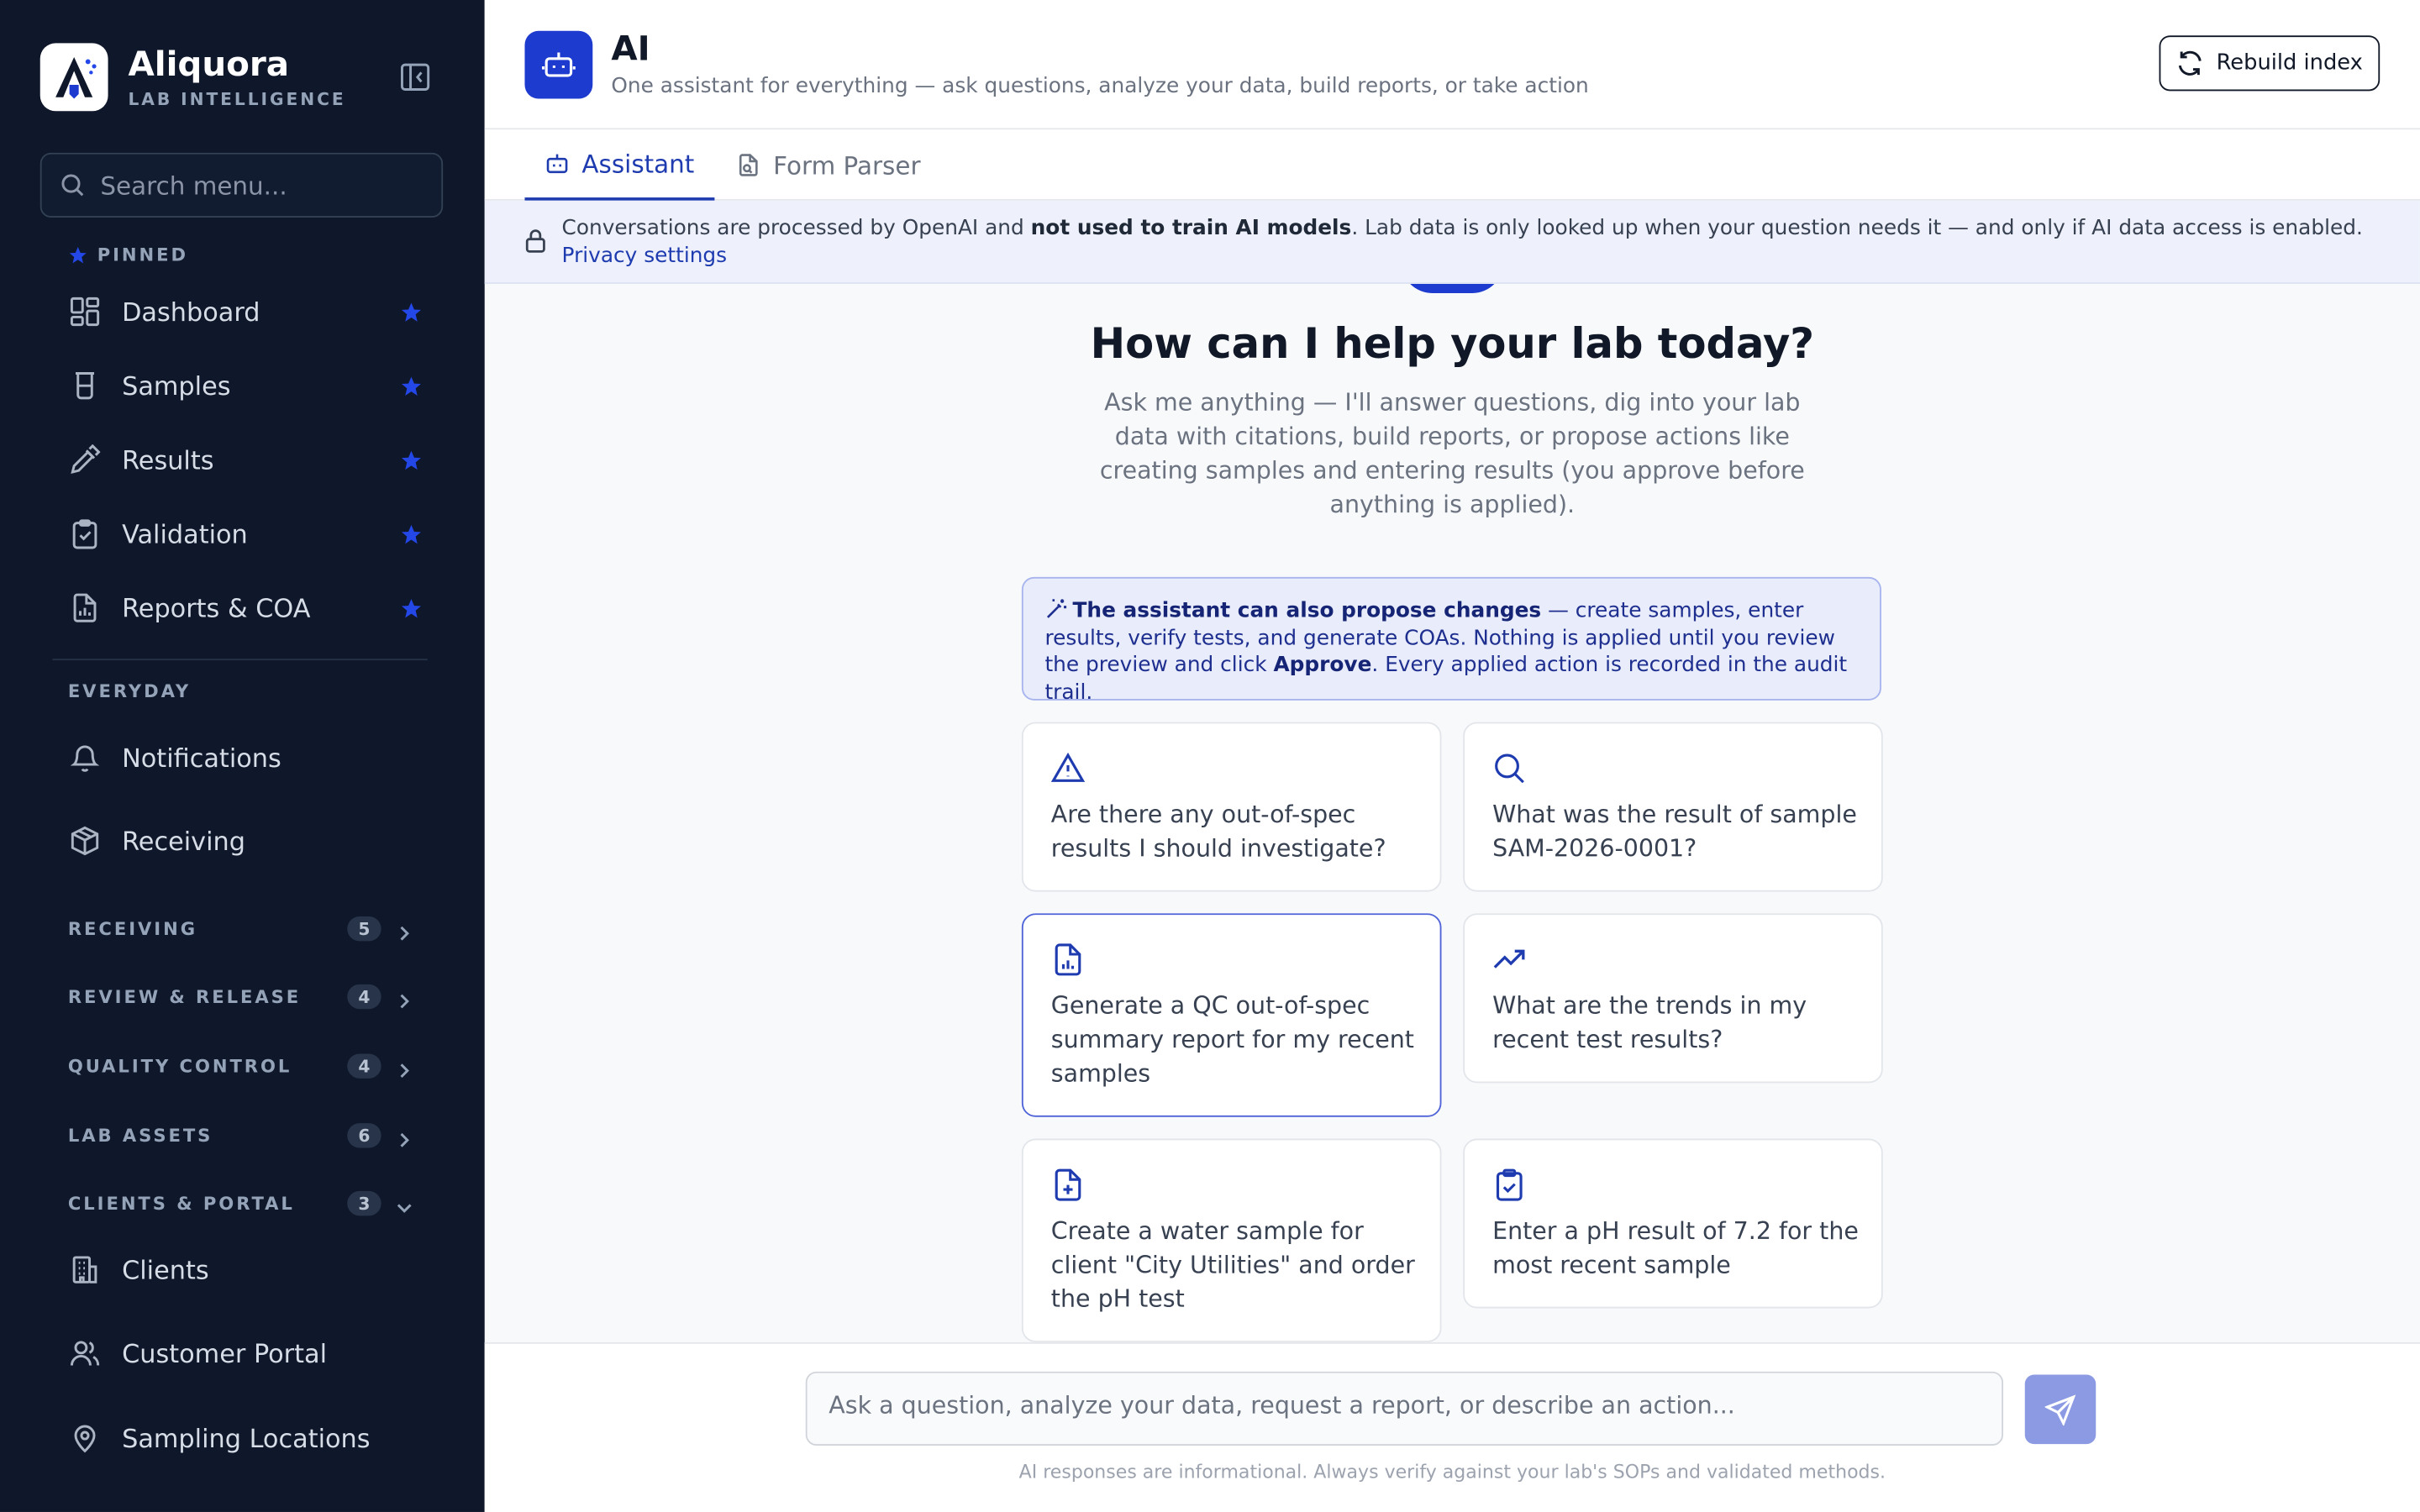 The image size is (2420, 1512). What do you see at coordinates (404, 1209) in the screenshot?
I see `chevron-down-icon` at bounding box center [404, 1209].